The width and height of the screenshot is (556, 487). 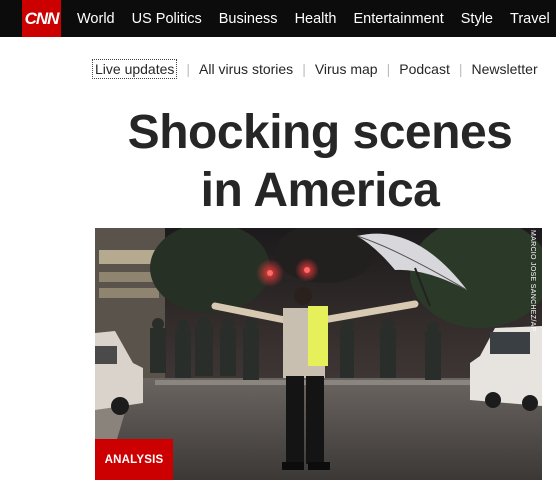 I want to click on nav-item-travel: Travel, so click(x=530, y=19).